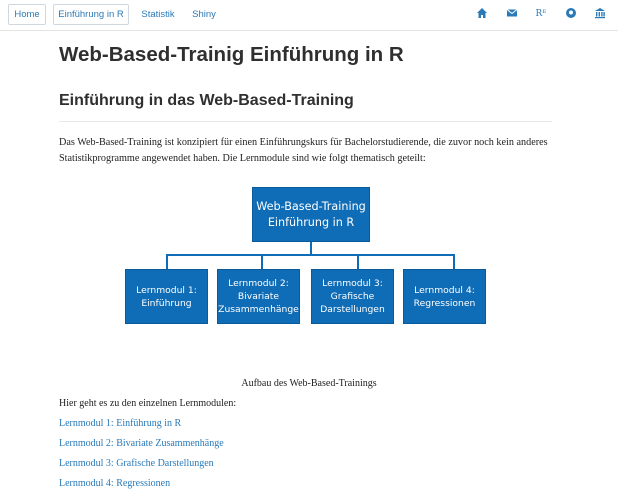 The height and width of the screenshot is (504, 618). I want to click on diagram-module-3-box: Lernmodul 3: Grafische Darstellungen, so click(352, 296).